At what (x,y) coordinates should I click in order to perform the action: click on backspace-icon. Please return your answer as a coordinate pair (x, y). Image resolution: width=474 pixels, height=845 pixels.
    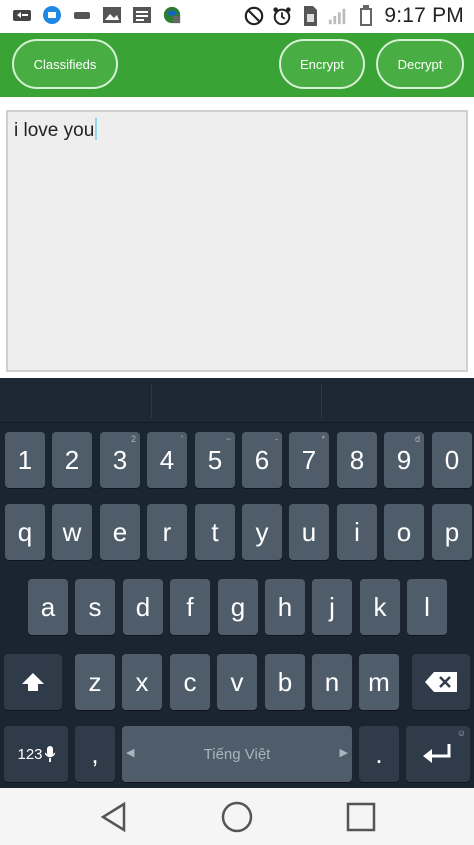
    Looking at the image, I should click on (441, 682).